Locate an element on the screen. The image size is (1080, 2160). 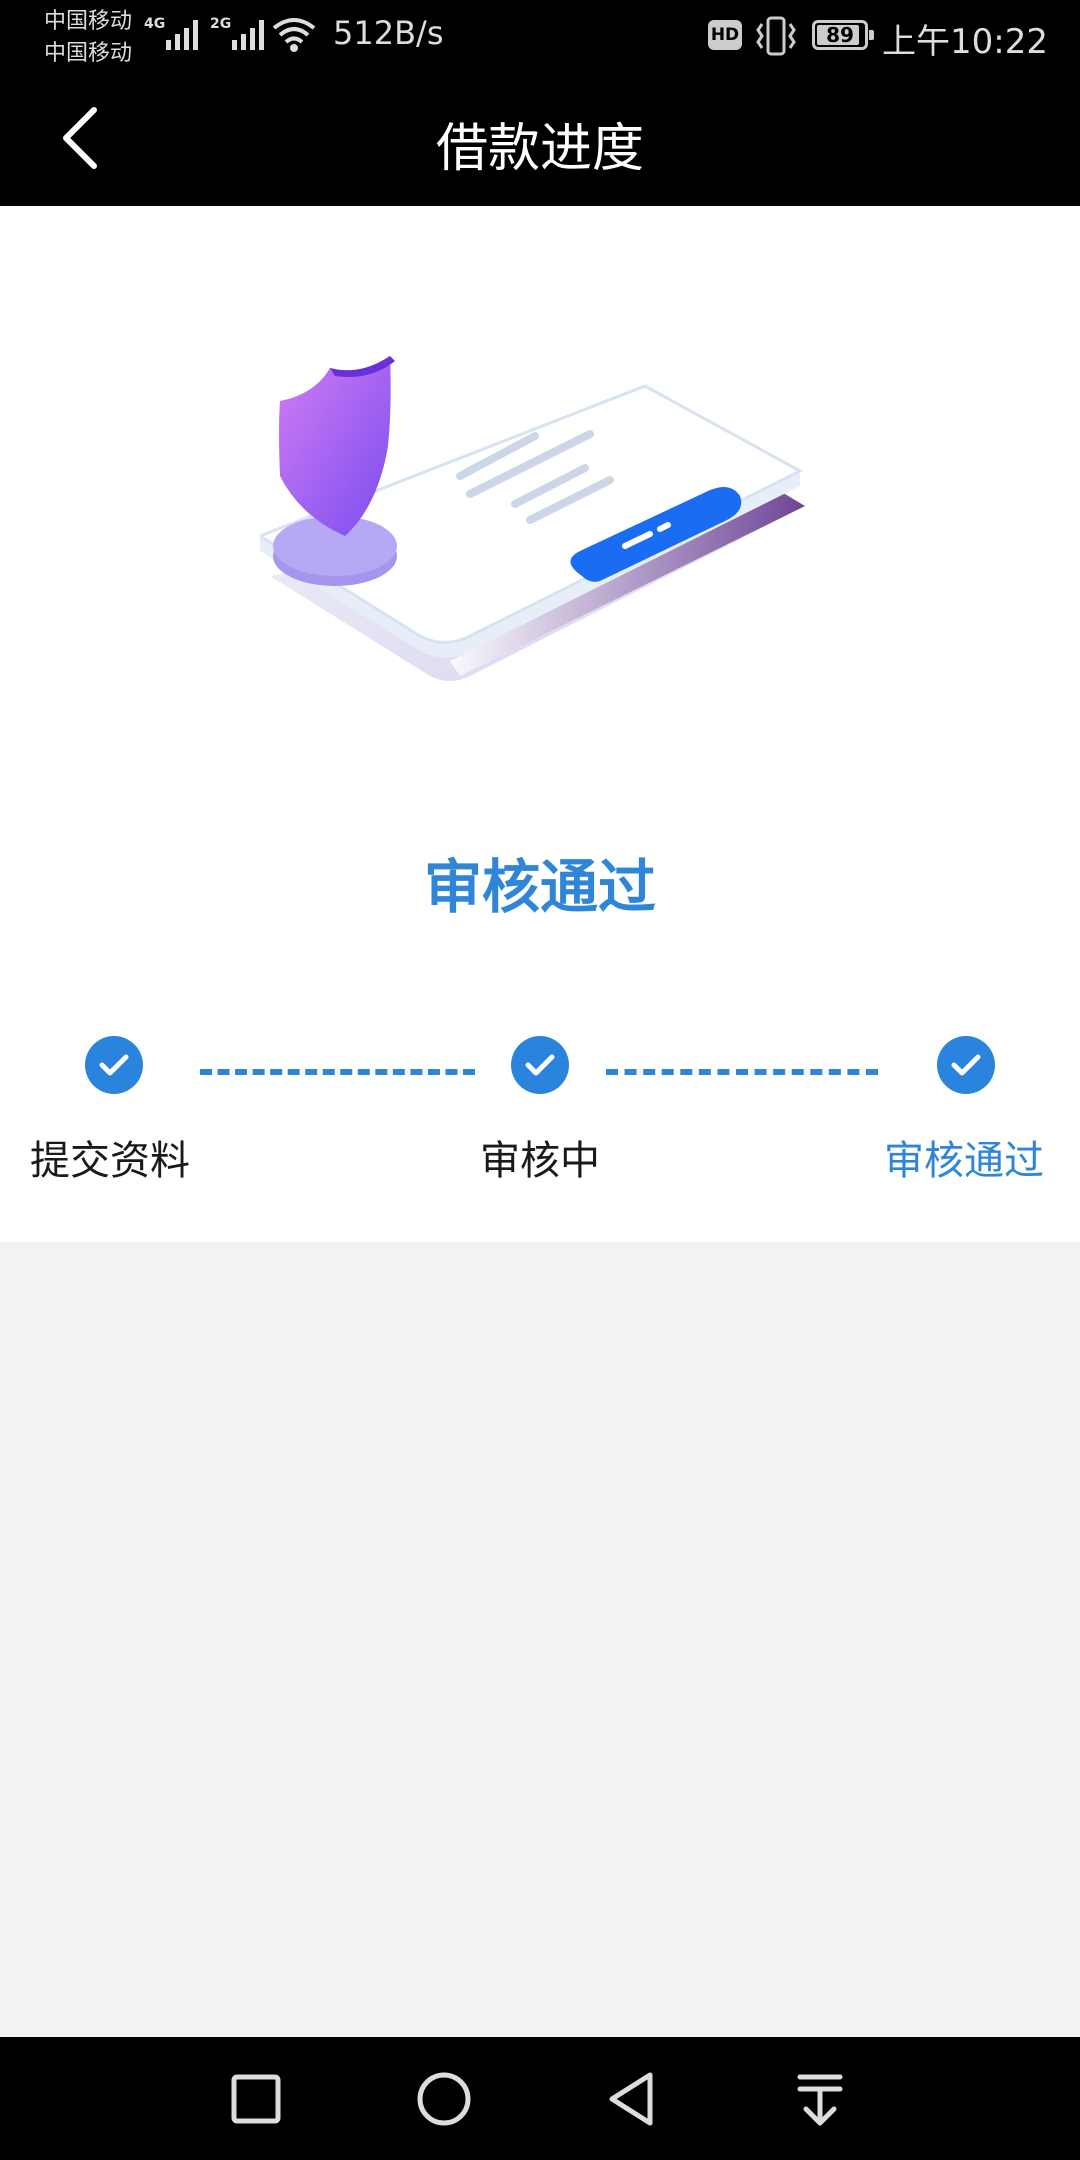
carrier-2: 中国移动 is located at coordinates (88, 53).